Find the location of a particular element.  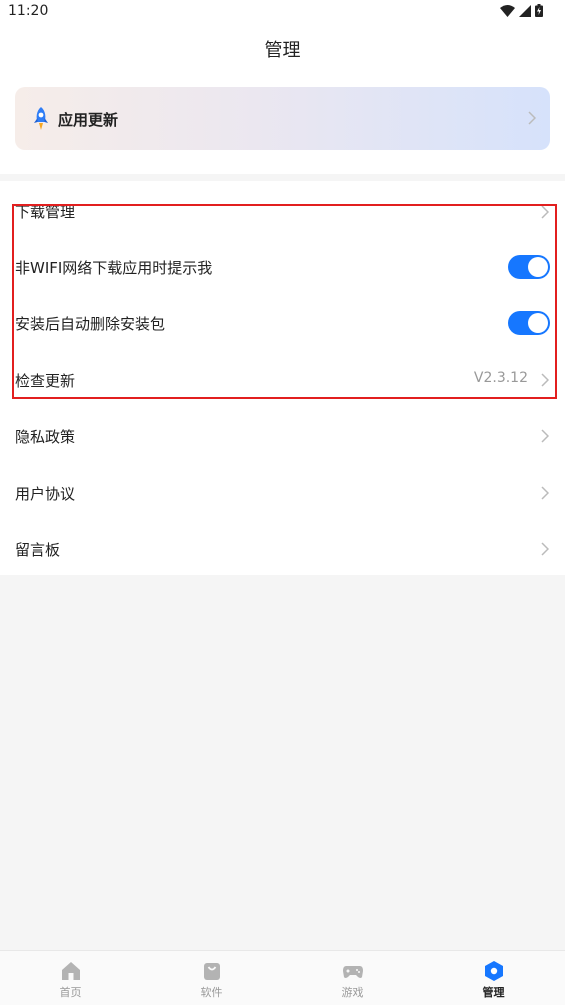

user-agreement-label: 用户协议 is located at coordinates (45, 494).